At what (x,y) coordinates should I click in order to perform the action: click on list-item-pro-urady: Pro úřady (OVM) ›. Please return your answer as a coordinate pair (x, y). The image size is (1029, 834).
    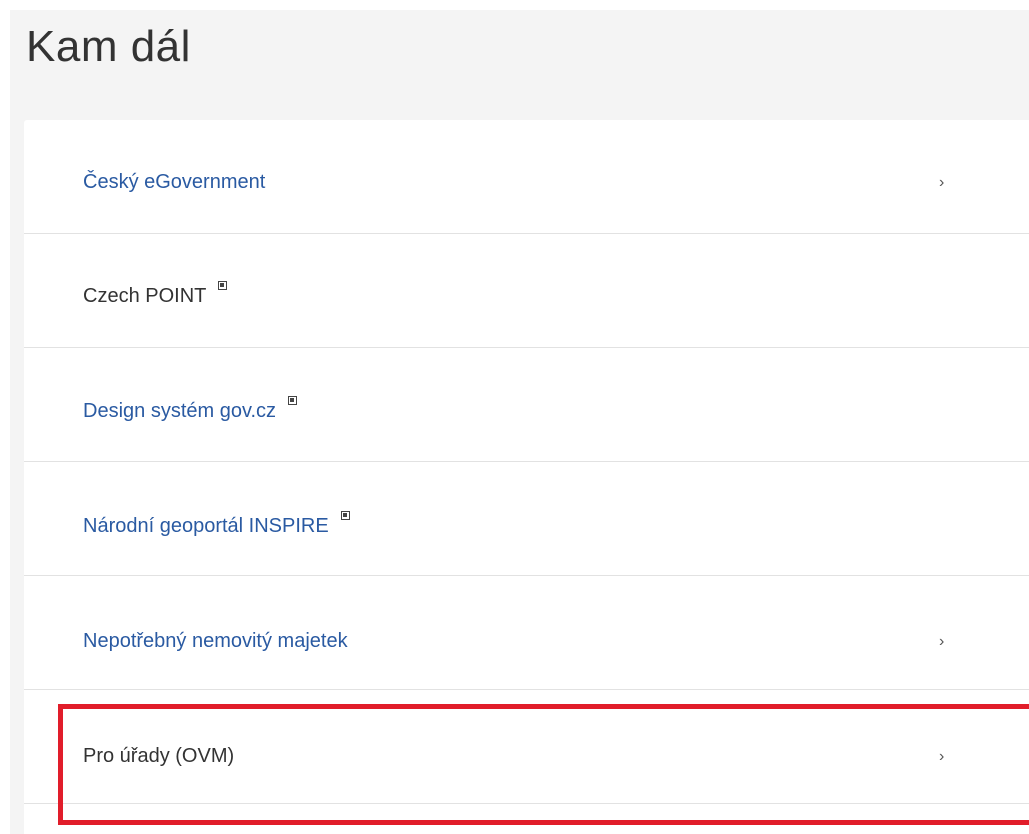
    Looking at the image, I should click on (526, 747).